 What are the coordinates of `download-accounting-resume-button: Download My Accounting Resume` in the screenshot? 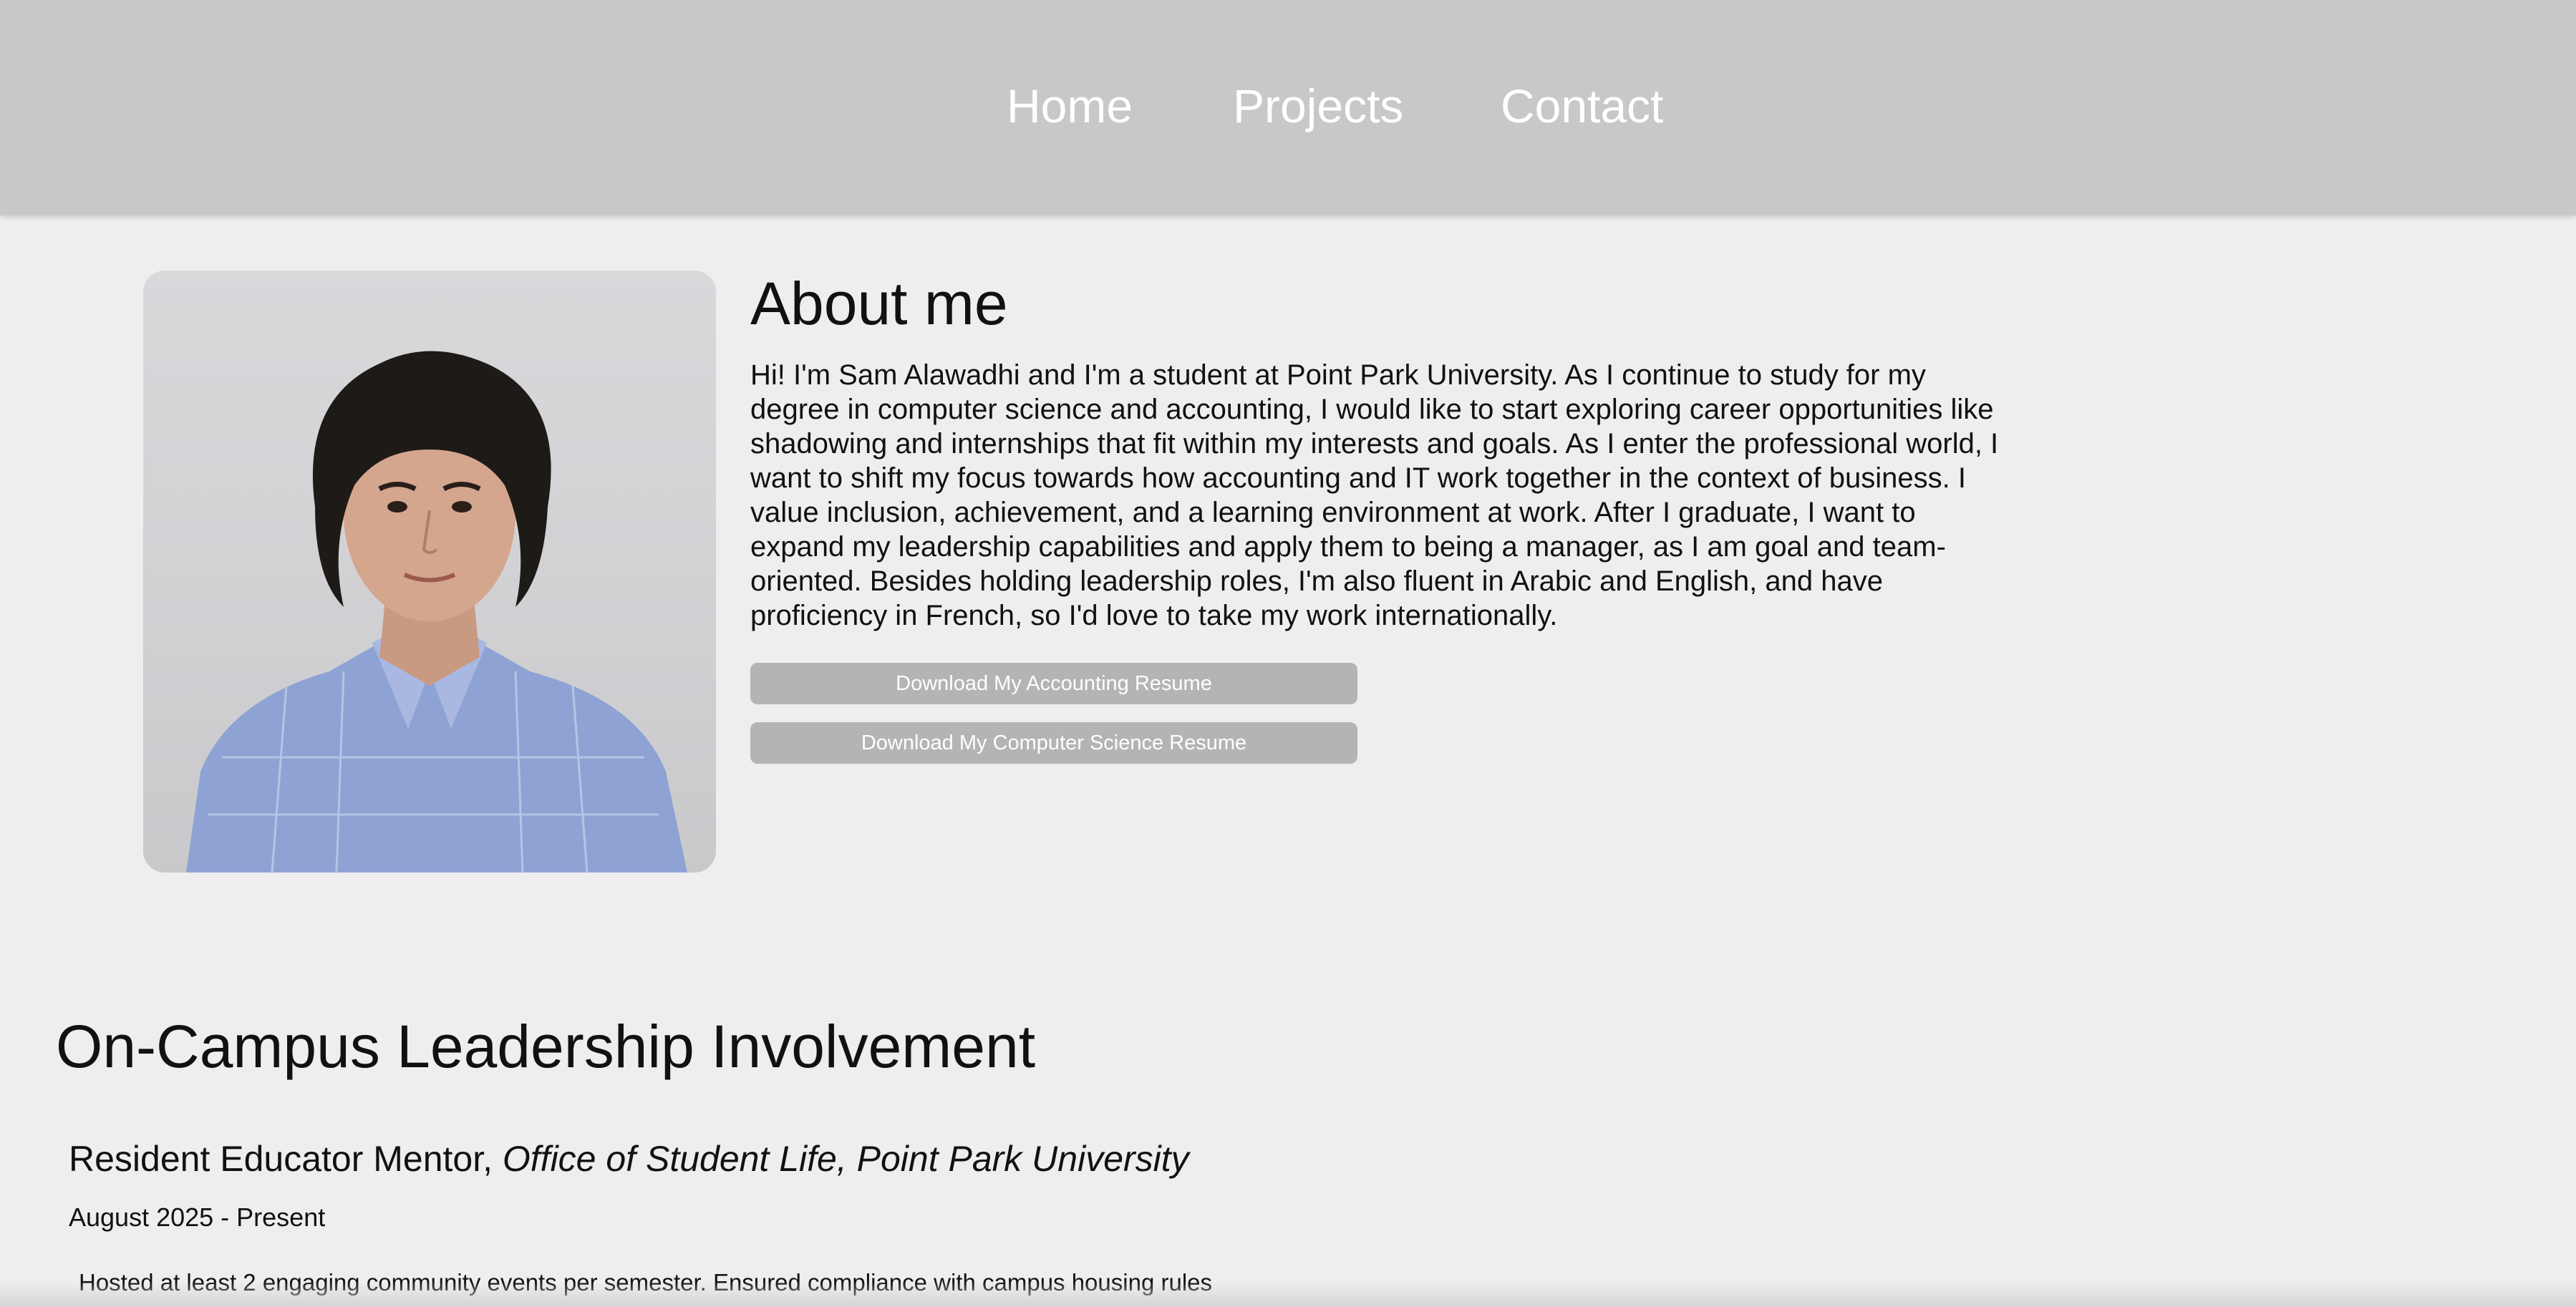 It's located at (1053, 683).